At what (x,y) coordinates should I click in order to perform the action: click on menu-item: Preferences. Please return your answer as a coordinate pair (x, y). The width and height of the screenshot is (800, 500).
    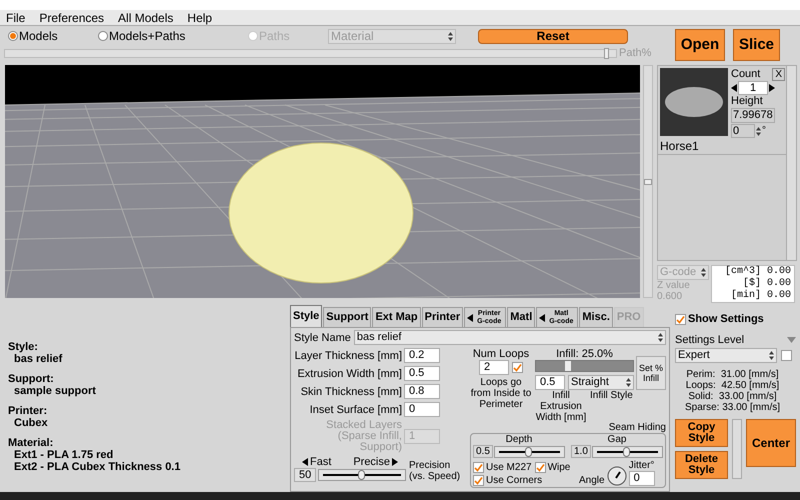
    Looking at the image, I should click on (71, 17).